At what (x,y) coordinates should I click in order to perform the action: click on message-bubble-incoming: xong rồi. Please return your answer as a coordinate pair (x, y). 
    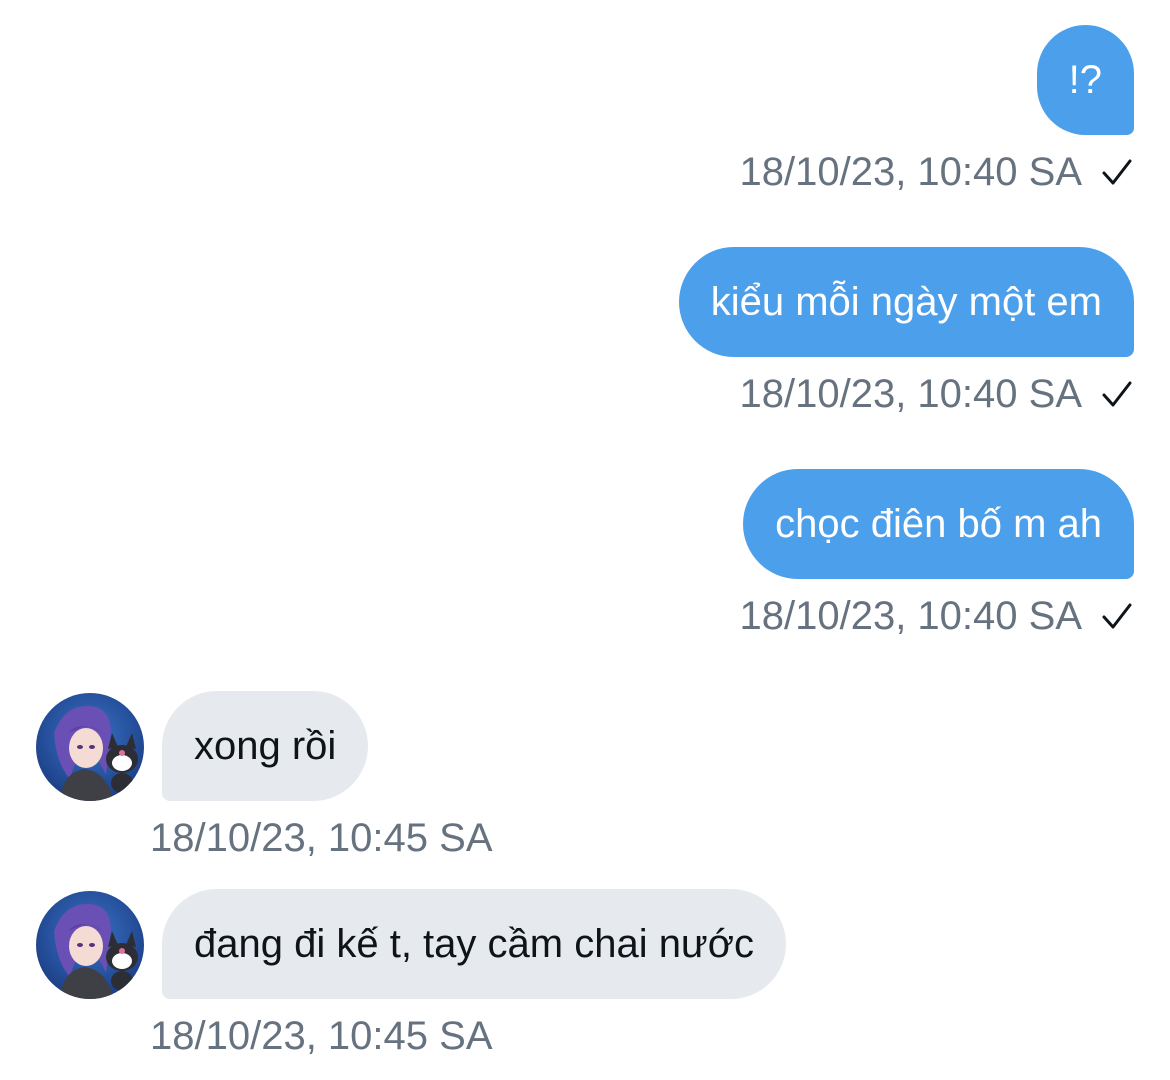
    Looking at the image, I should click on (265, 746).